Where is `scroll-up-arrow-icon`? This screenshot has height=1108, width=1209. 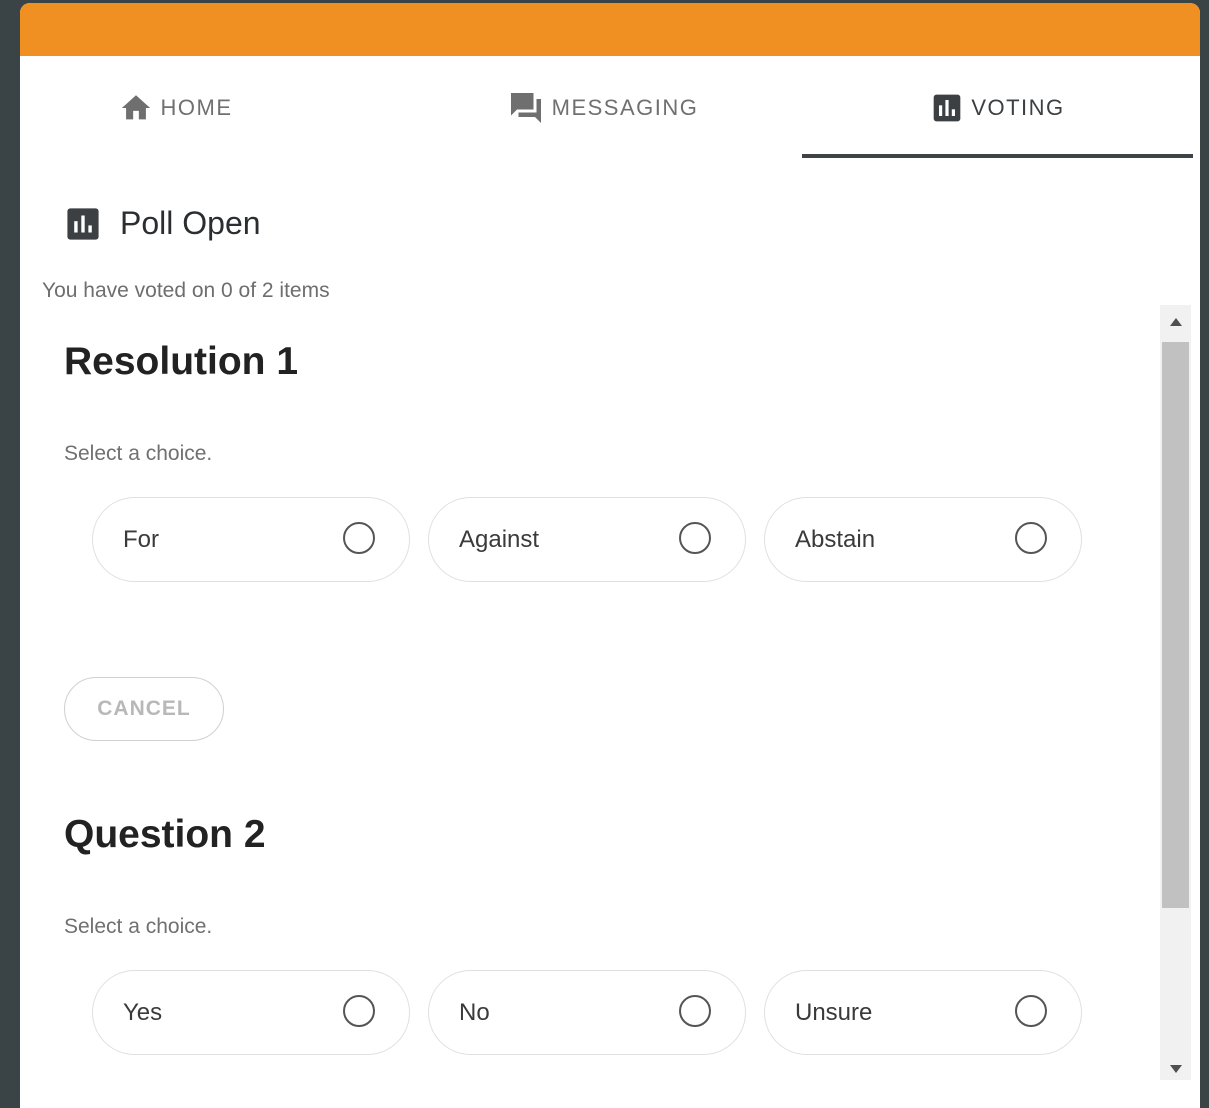 scroll-up-arrow-icon is located at coordinates (1175, 322).